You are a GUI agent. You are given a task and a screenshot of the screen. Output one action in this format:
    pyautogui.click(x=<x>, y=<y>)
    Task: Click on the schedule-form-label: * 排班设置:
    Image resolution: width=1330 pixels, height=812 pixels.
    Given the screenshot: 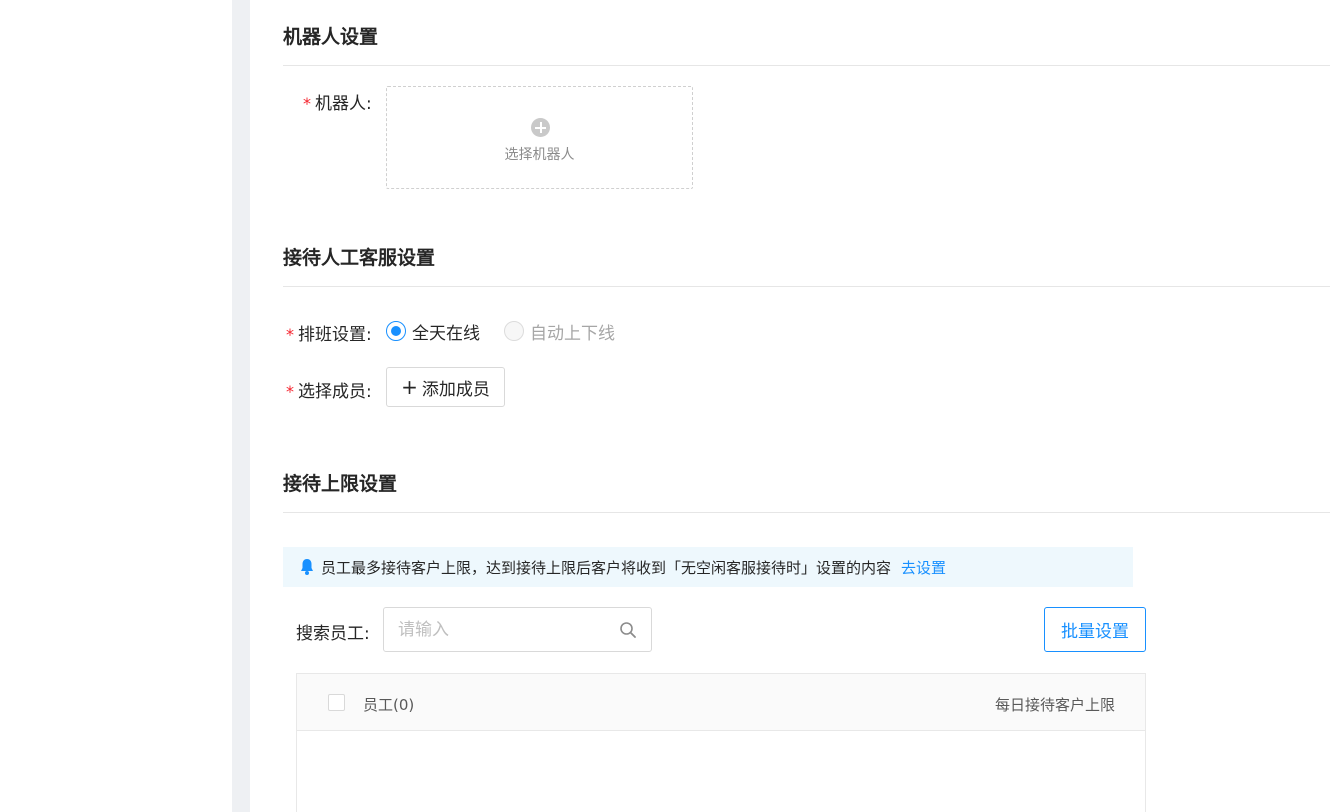 What is the action you would take?
    pyautogui.click(x=329, y=332)
    